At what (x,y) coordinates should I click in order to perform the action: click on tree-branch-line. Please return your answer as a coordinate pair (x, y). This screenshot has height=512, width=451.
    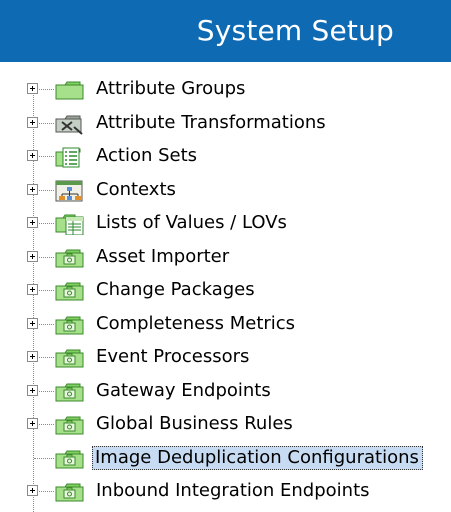
    Looking at the image, I should click on (44, 458).